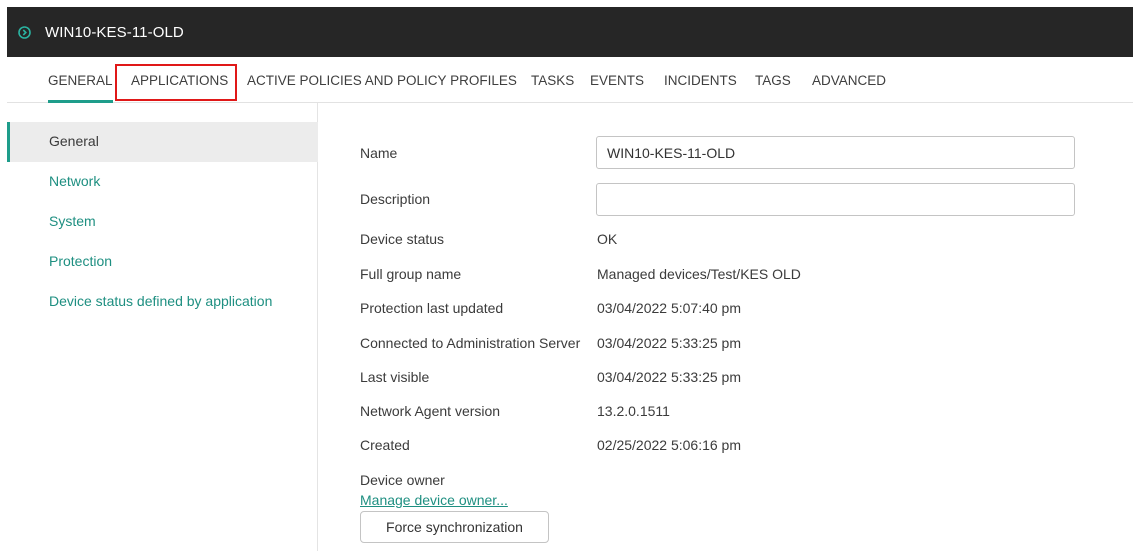  What do you see at coordinates (114, 32) in the screenshot?
I see `device-title: WIN10-KES-11-OLD` at bounding box center [114, 32].